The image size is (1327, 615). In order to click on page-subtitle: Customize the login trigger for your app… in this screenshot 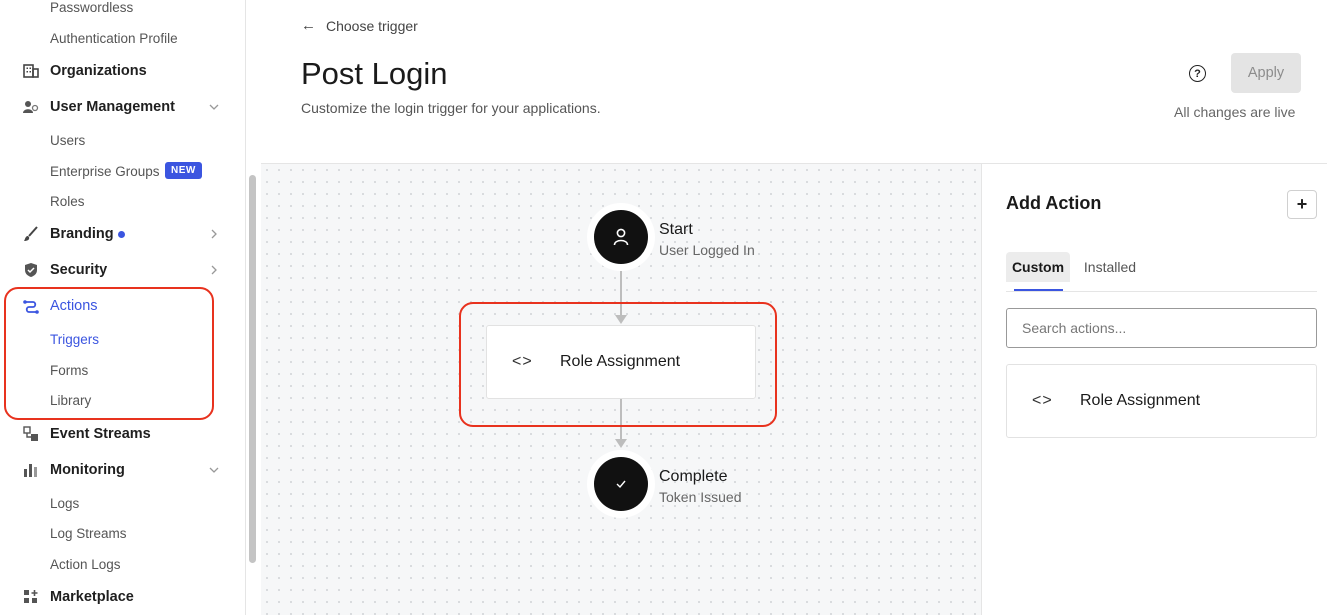, I will do `click(451, 108)`.